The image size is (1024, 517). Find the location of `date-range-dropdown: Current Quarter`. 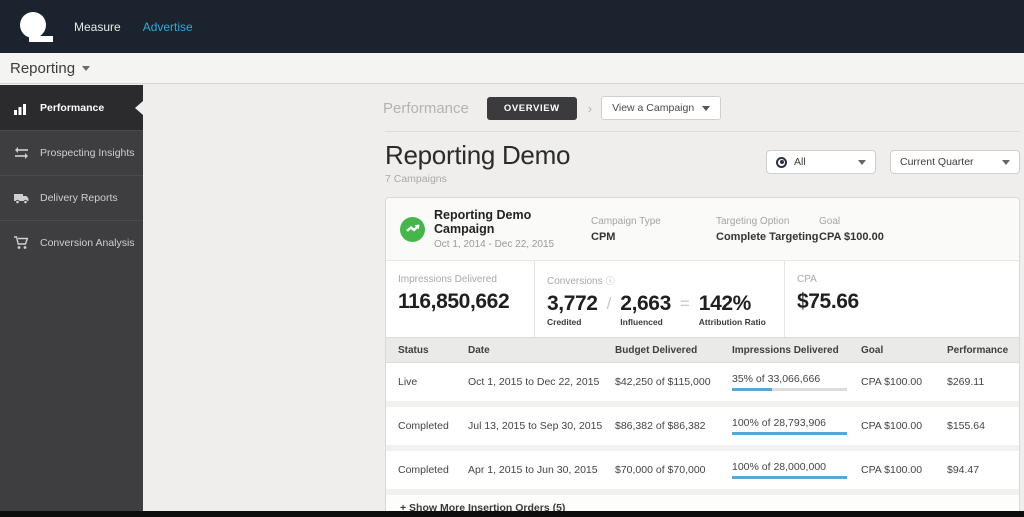

date-range-dropdown: Current Quarter is located at coordinates (955, 162).